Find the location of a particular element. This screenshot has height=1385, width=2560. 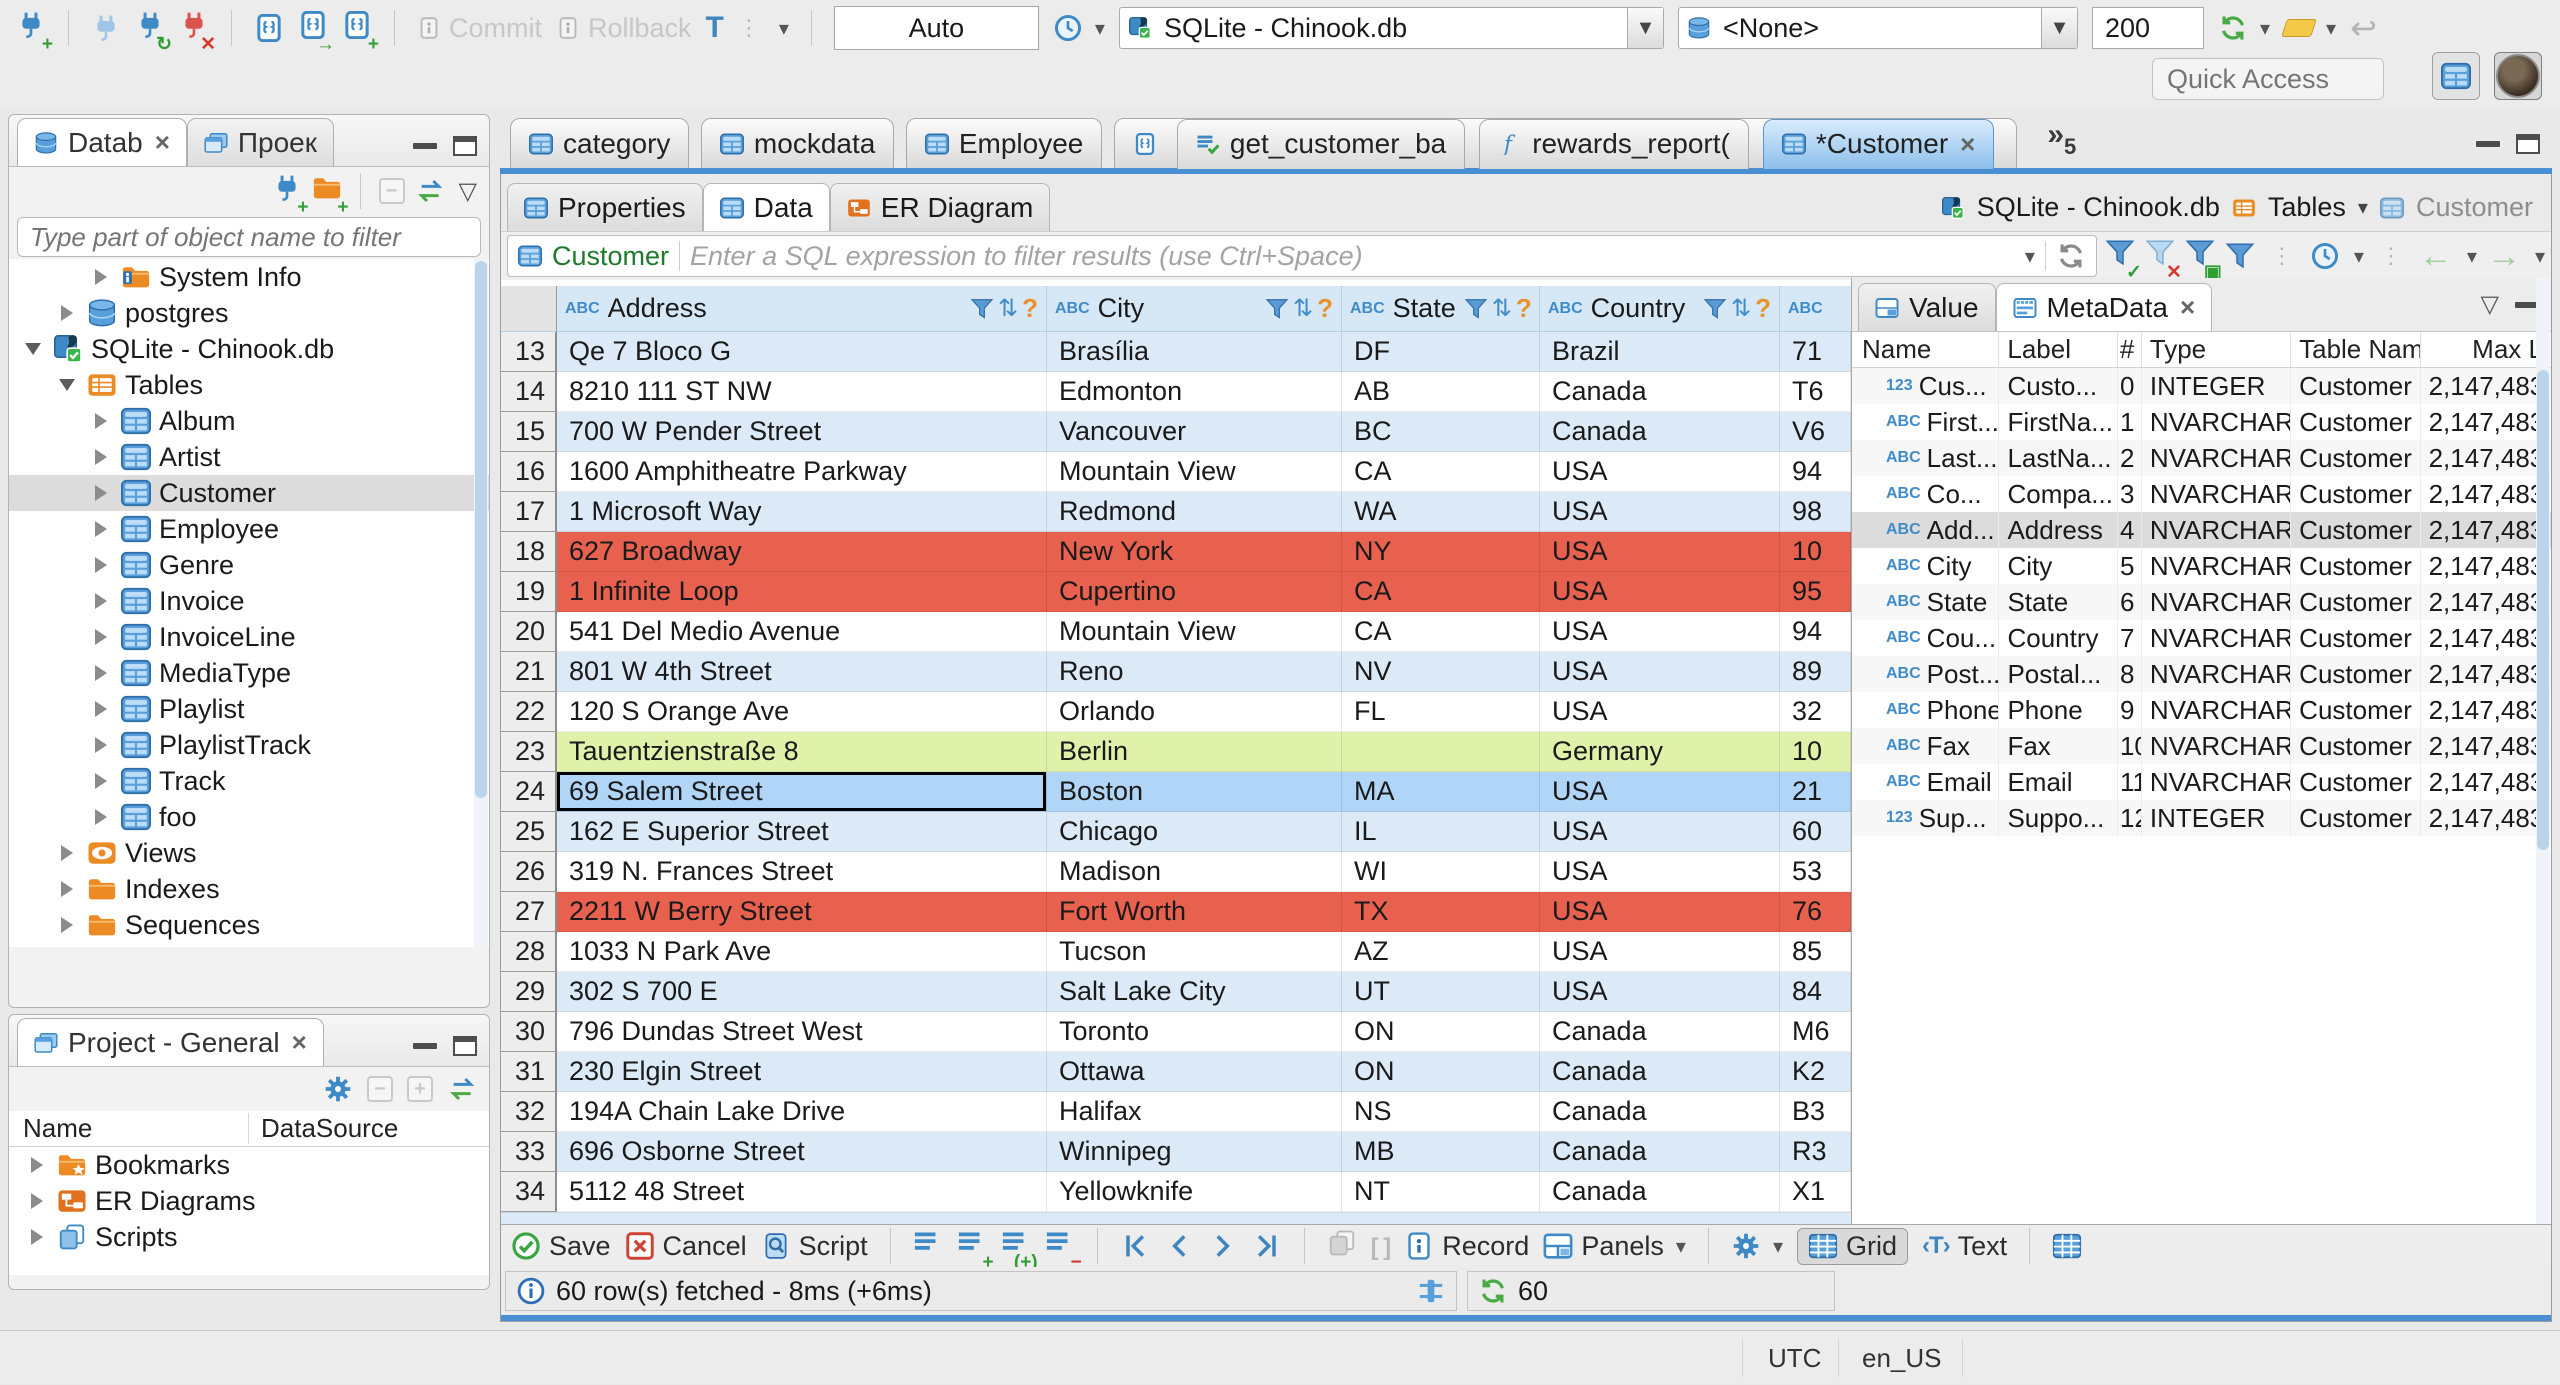

transaction-log-icon: T ⋮ ▾ is located at coordinates (747, 28).